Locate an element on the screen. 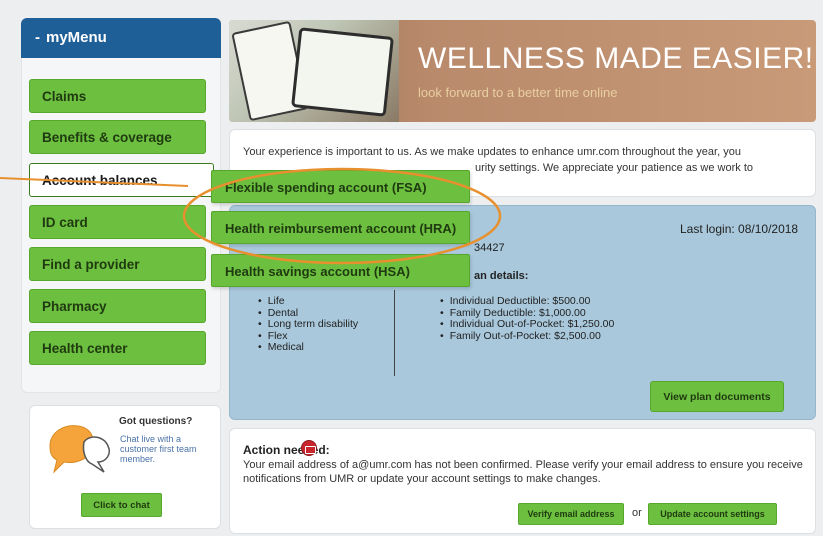  chat-bubble-icon is located at coordinates (79, 449).